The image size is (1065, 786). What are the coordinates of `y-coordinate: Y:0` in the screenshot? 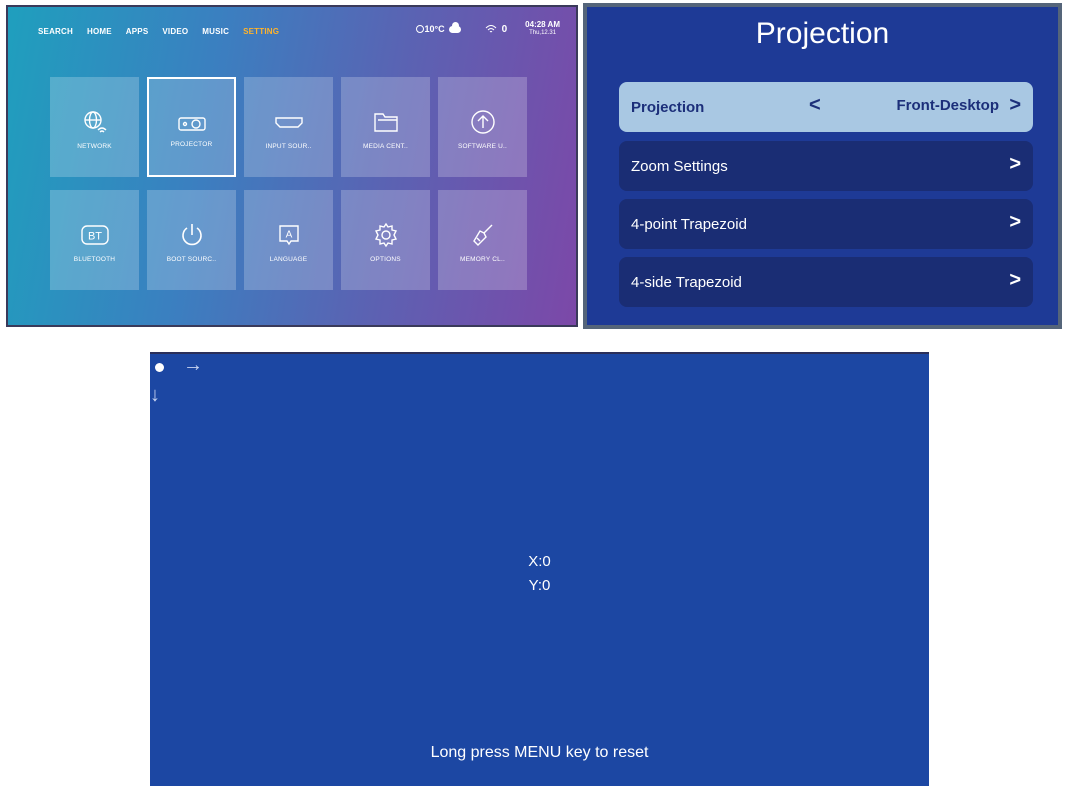 It's located at (539, 585).